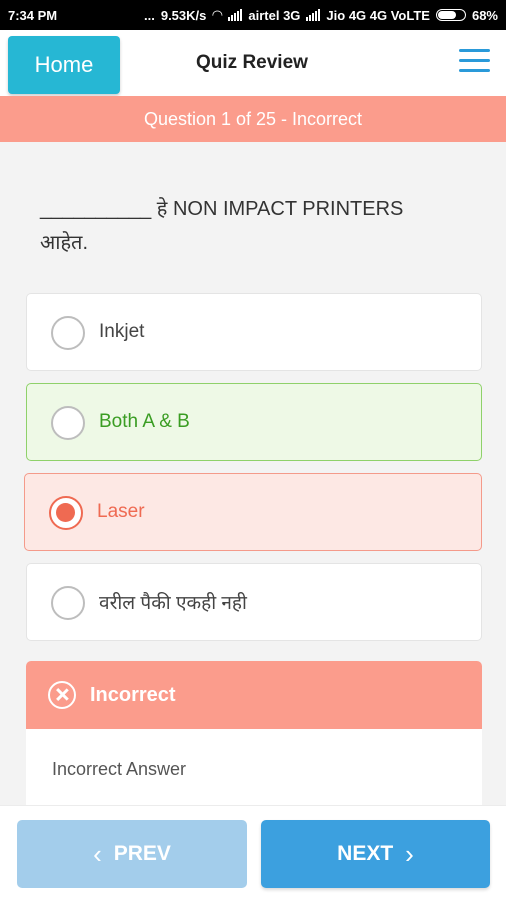  What do you see at coordinates (183, 15) in the screenshot?
I see `network-speed: 9.53K/s` at bounding box center [183, 15].